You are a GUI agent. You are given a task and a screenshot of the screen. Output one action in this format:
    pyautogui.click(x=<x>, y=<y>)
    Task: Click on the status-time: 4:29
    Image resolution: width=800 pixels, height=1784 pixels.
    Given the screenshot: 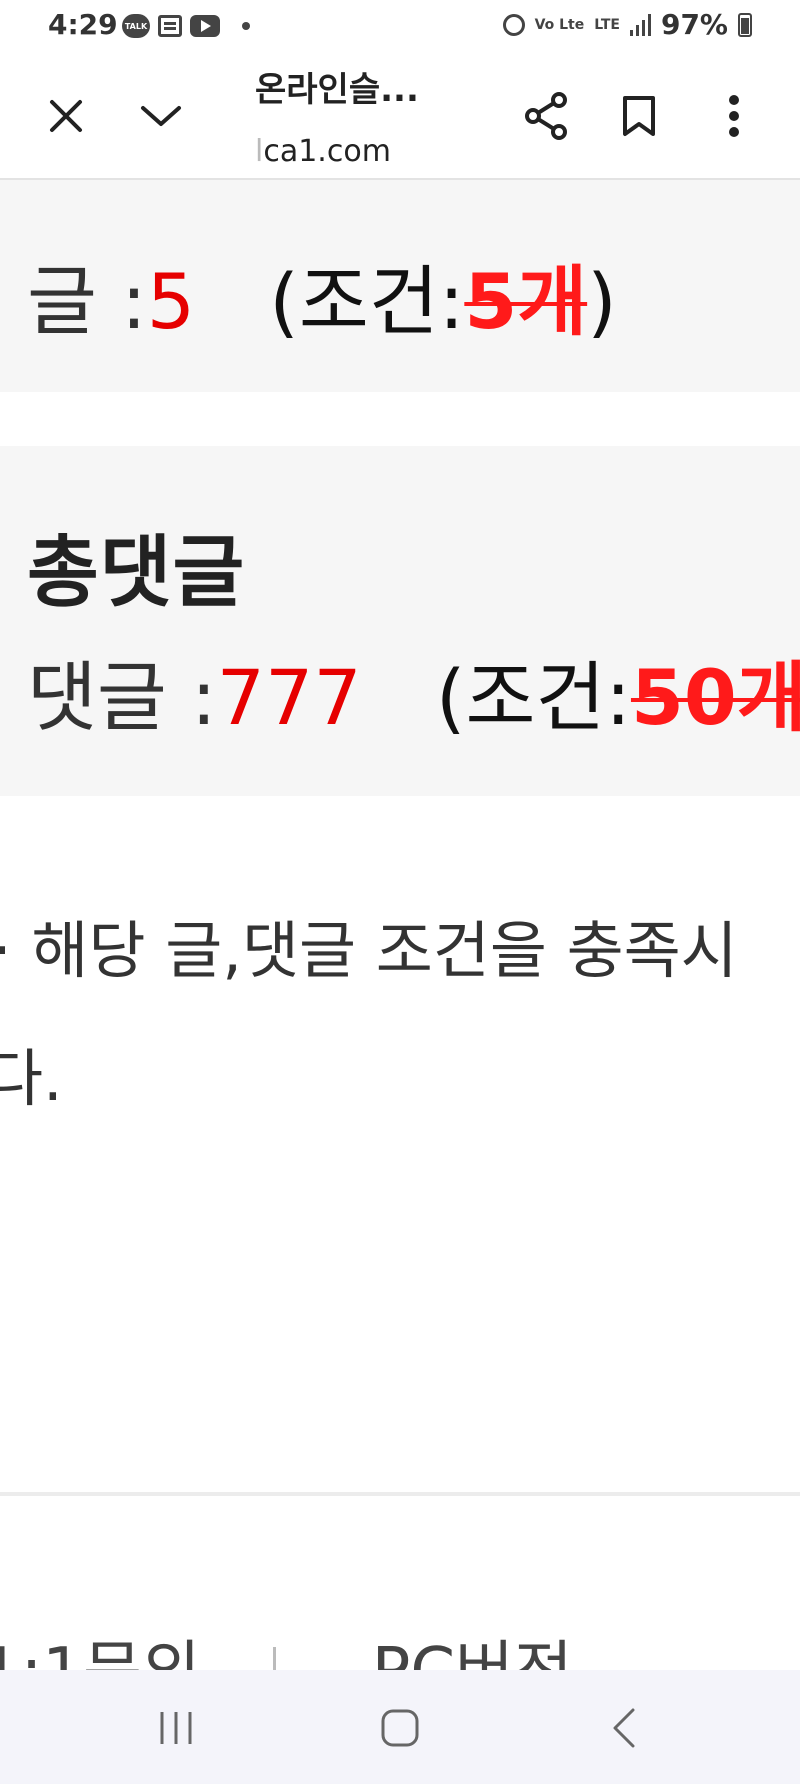 What is the action you would take?
    pyautogui.click(x=83, y=24)
    